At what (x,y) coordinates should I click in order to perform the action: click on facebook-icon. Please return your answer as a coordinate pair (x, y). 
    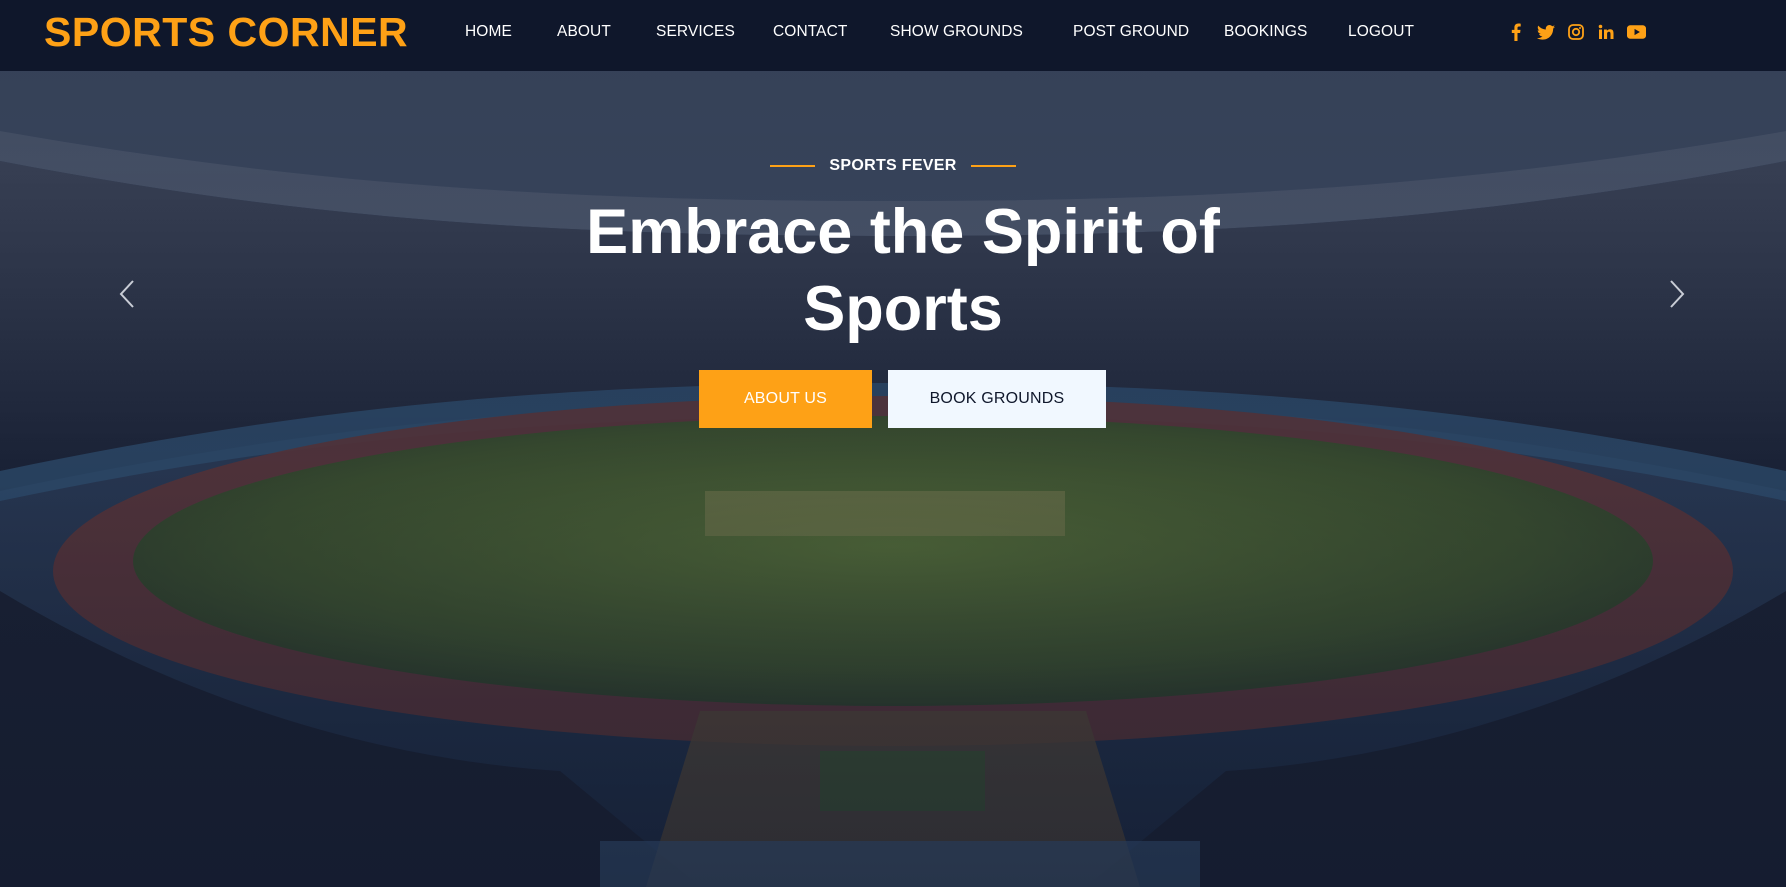
    Looking at the image, I should click on (1516, 32).